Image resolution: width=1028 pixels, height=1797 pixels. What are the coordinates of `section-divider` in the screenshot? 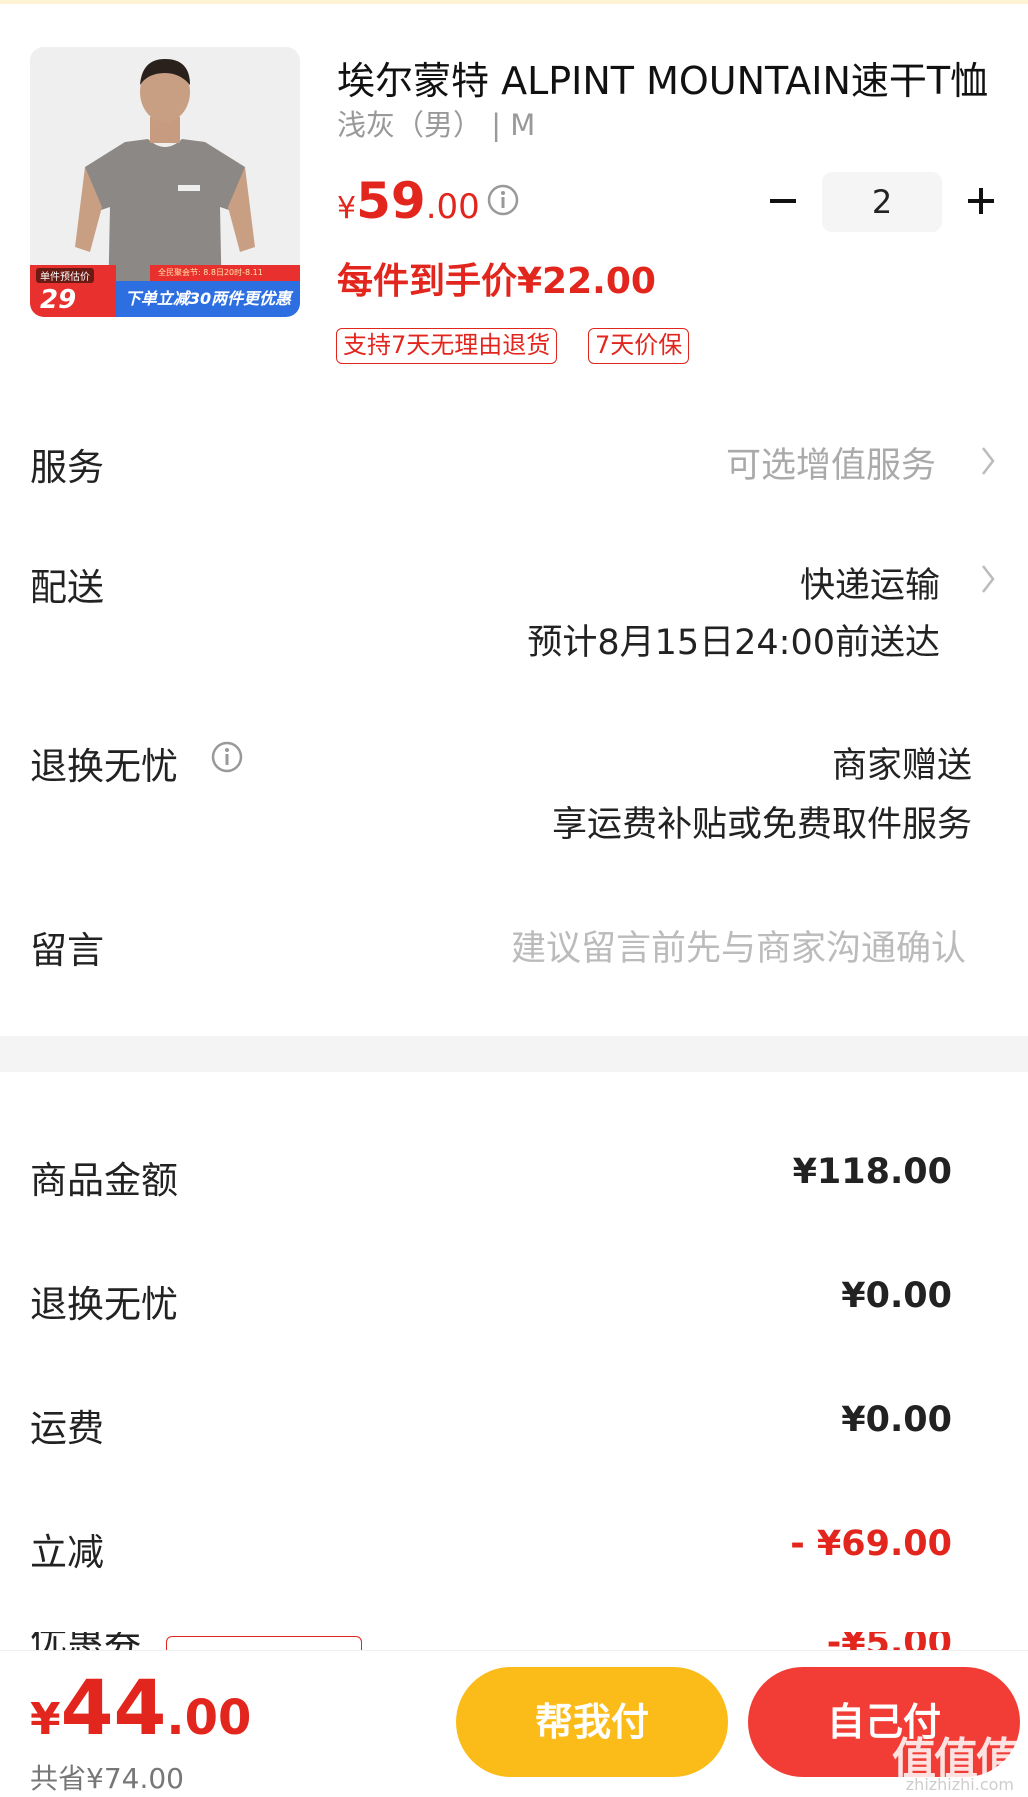 It's located at (514, 1054).